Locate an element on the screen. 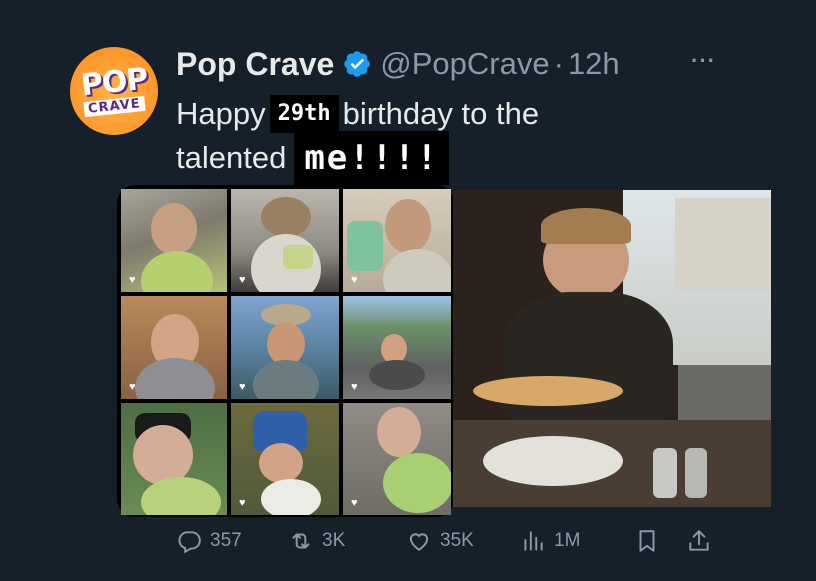 The image size is (816, 581). sticker-age: 29th is located at coordinates (304, 114).